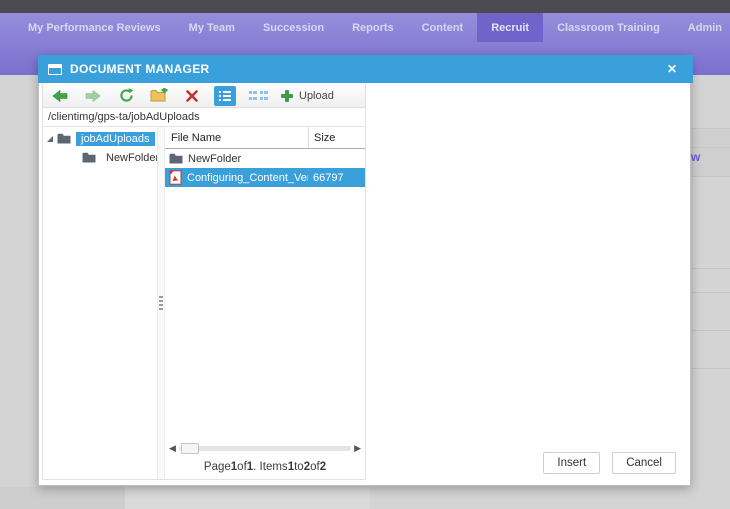  Describe the element at coordinates (265, 314) in the screenshot. I see `file-list-empty-area` at that location.